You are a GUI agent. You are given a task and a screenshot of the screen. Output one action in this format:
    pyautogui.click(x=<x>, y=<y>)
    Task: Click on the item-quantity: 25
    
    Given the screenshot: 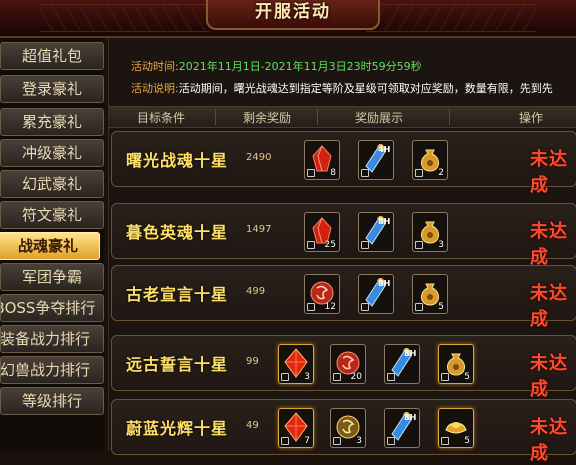 What is the action you would take?
    pyautogui.click(x=330, y=245)
    